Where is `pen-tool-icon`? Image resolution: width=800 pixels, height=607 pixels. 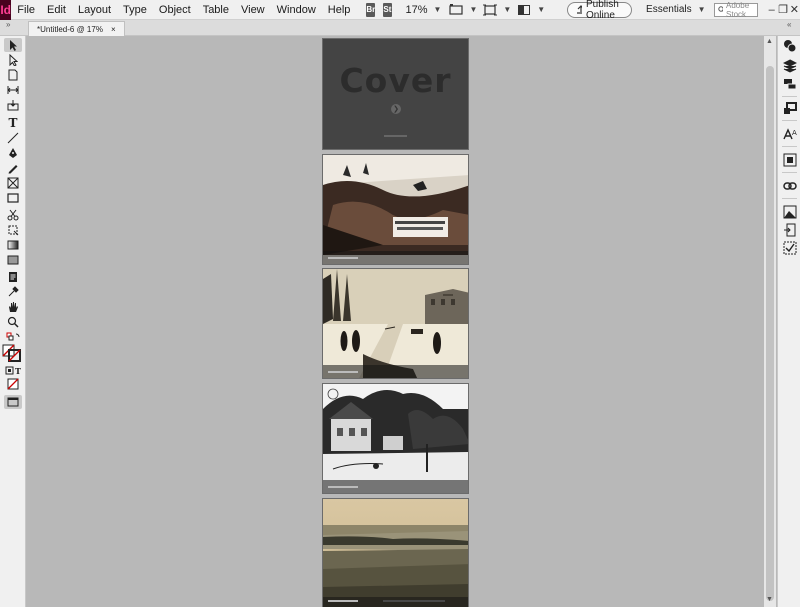
pen-tool-icon is located at coordinates (13, 153).